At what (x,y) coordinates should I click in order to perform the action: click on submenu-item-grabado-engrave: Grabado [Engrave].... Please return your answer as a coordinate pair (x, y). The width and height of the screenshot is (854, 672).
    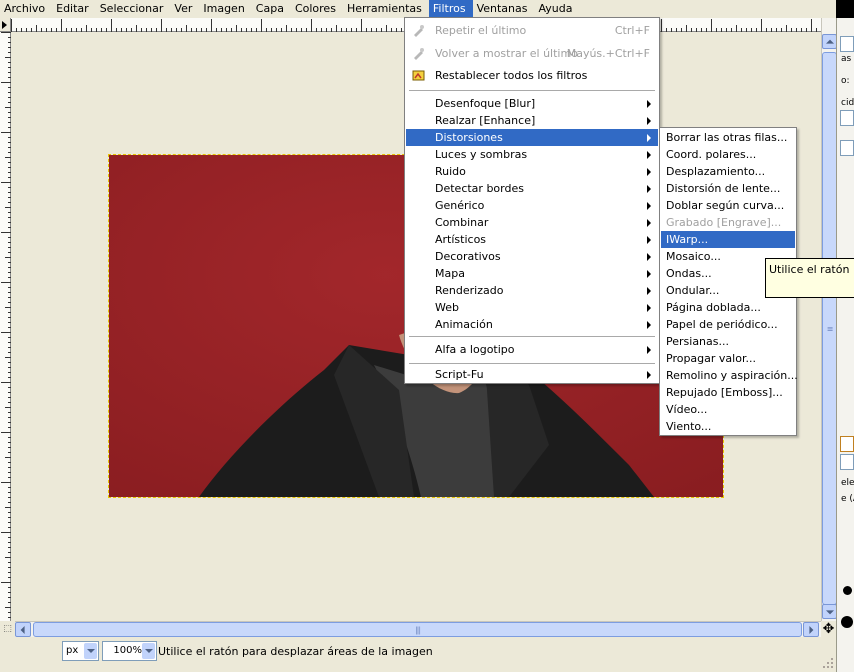
    Looking at the image, I should click on (728, 222).